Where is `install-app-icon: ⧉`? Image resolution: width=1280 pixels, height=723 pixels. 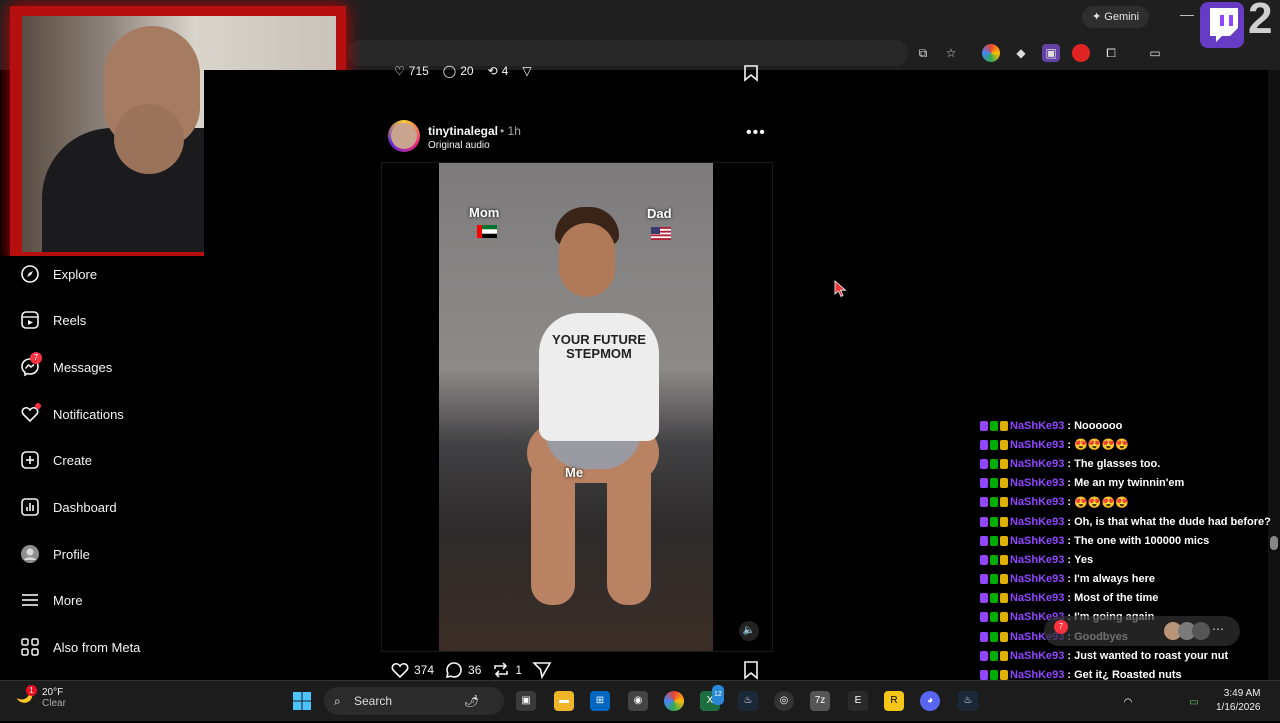
install-app-icon: ⧉ is located at coordinates (923, 53).